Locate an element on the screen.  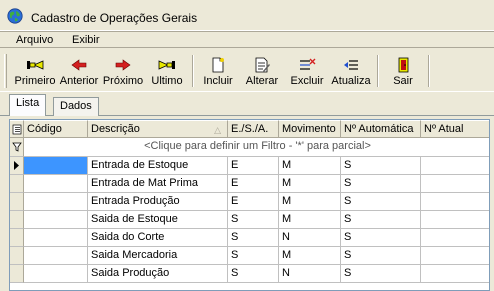
previous-label: Anterior is located at coordinates (79, 81).